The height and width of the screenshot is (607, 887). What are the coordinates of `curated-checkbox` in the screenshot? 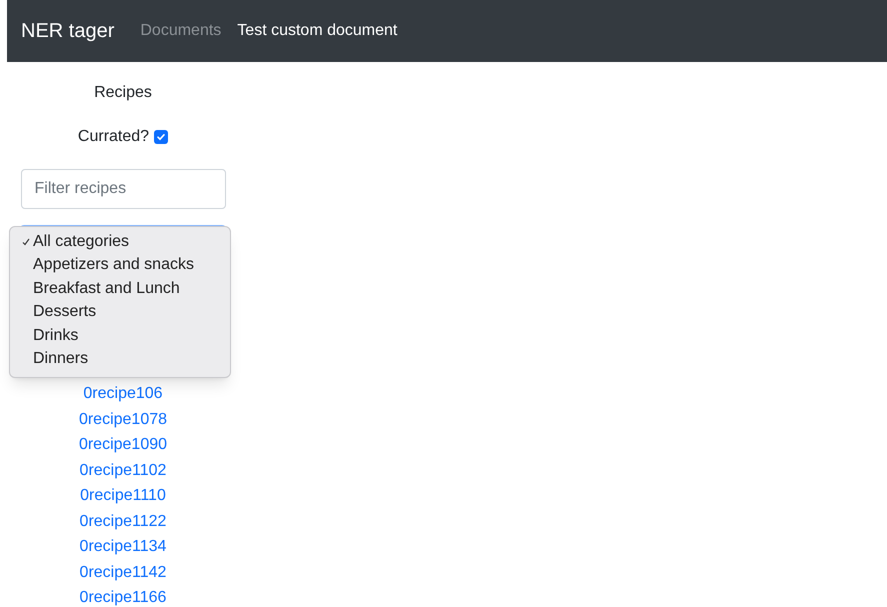 It's located at (161, 137).